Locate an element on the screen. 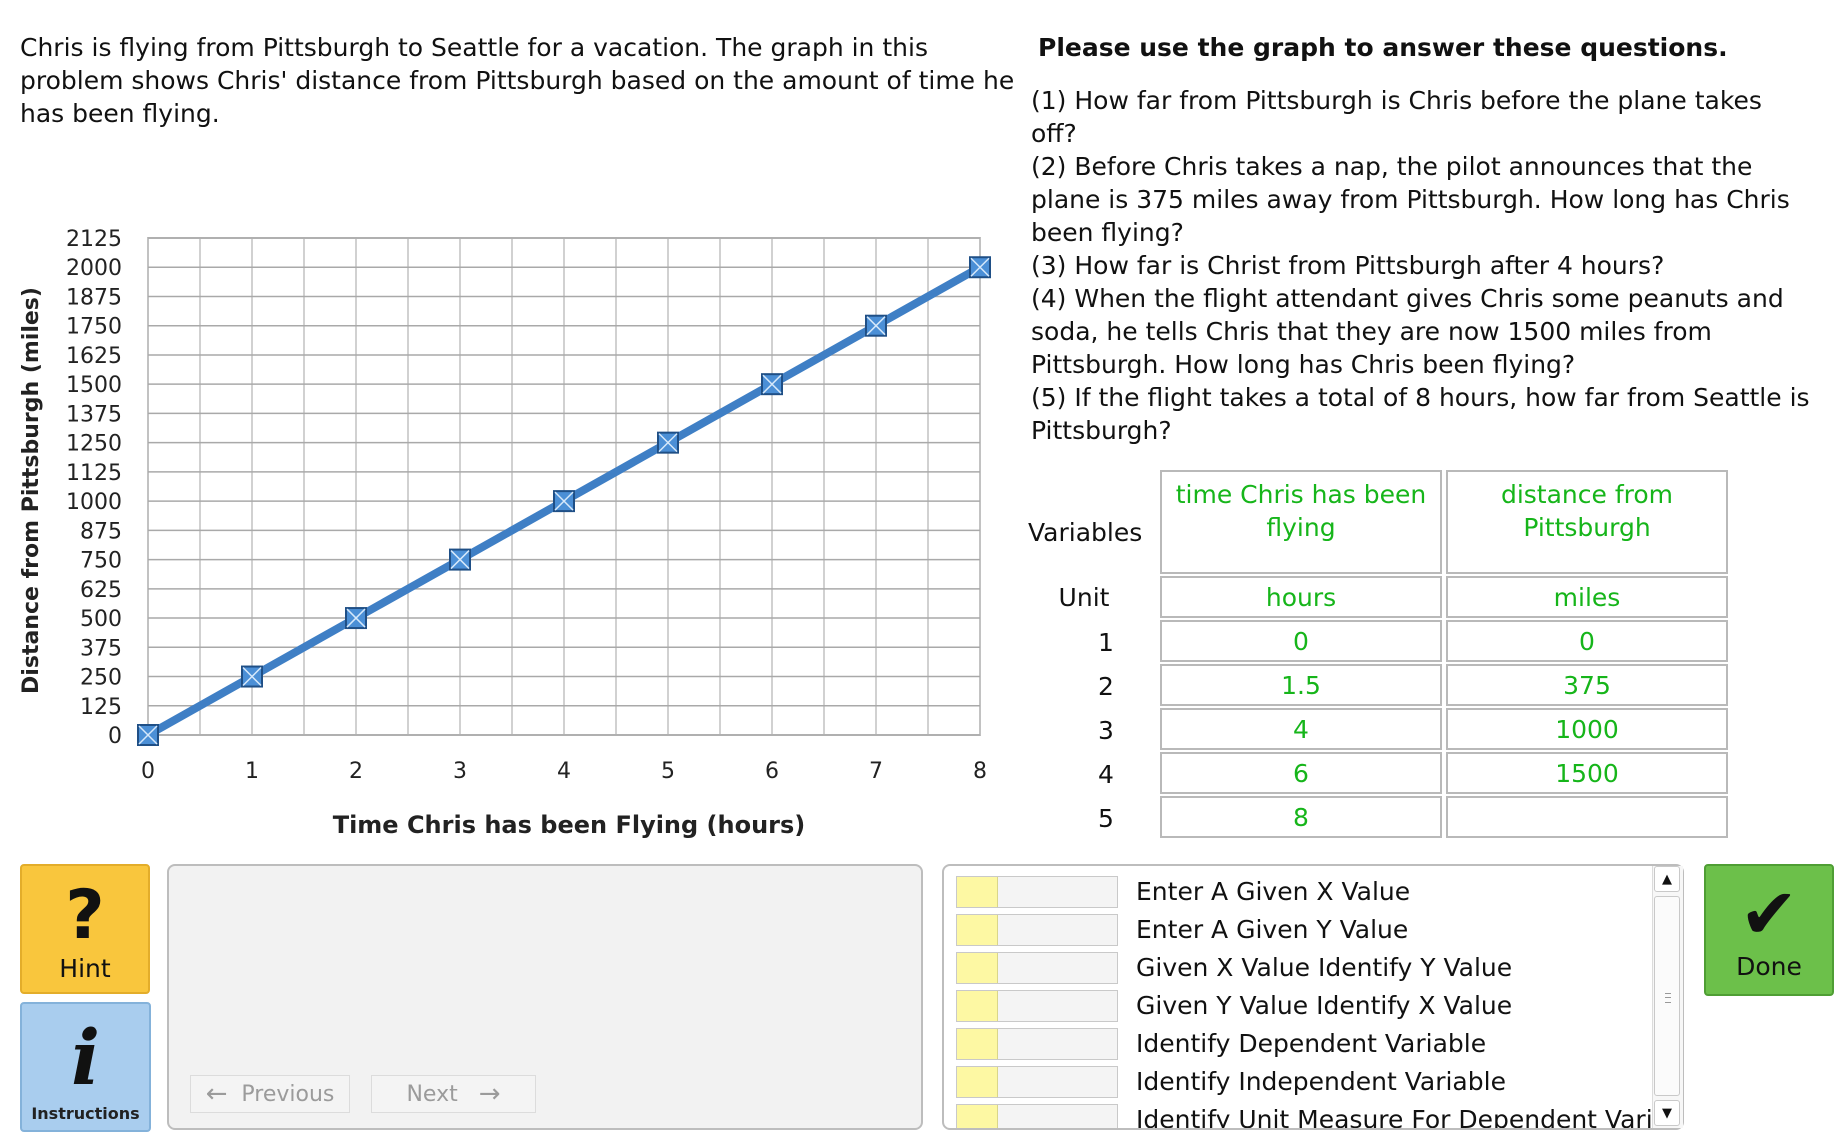 This screenshot has width=1840, height=1140. y-tick-label: 125 is located at coordinates (101, 707).